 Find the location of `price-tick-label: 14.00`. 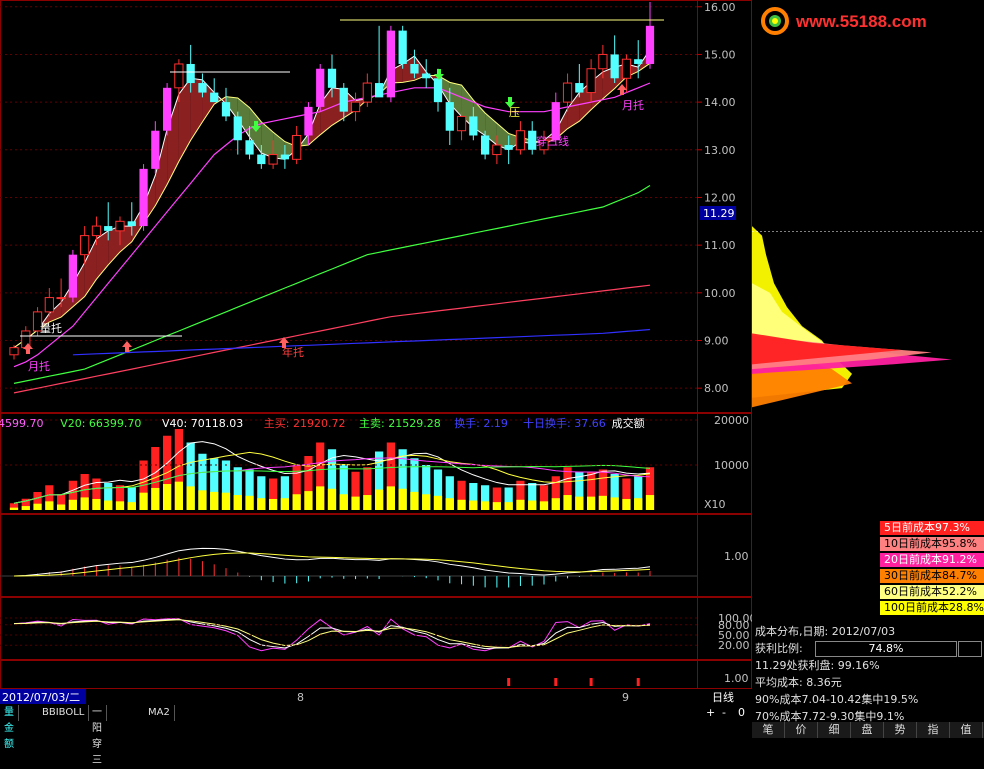

price-tick-label: 14.00 is located at coordinates (720, 102).